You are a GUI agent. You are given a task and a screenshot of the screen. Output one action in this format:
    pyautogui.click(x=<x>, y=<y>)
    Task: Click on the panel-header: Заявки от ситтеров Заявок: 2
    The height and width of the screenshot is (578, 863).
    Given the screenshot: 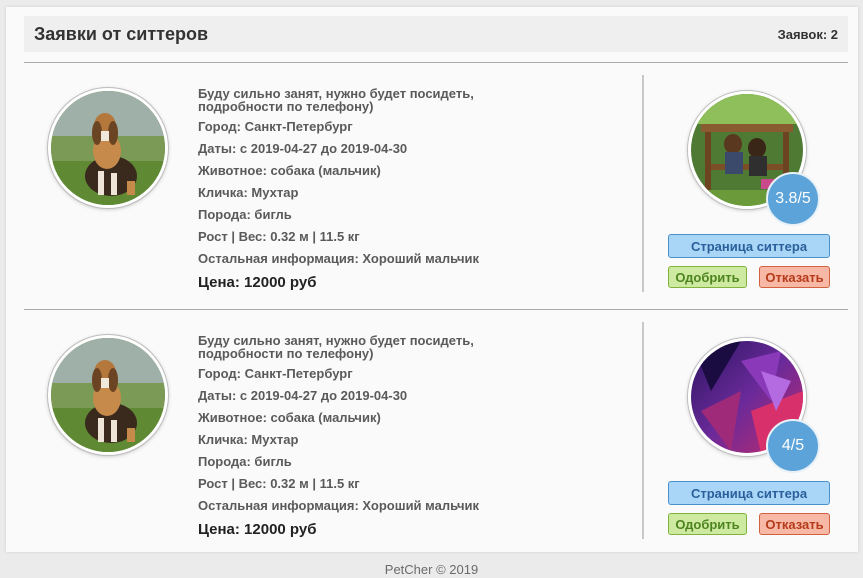 What is the action you would take?
    pyautogui.click(x=436, y=34)
    